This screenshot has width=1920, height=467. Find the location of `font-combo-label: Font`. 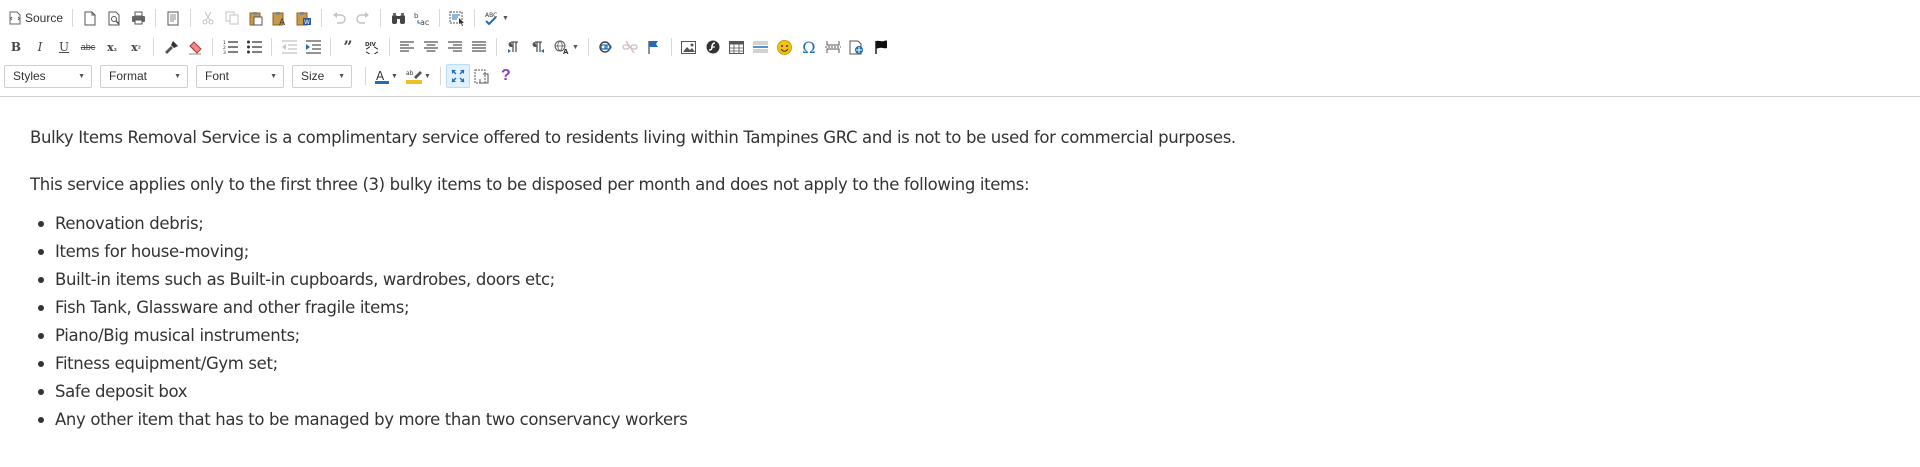

font-combo-label: Font is located at coordinates (217, 76).